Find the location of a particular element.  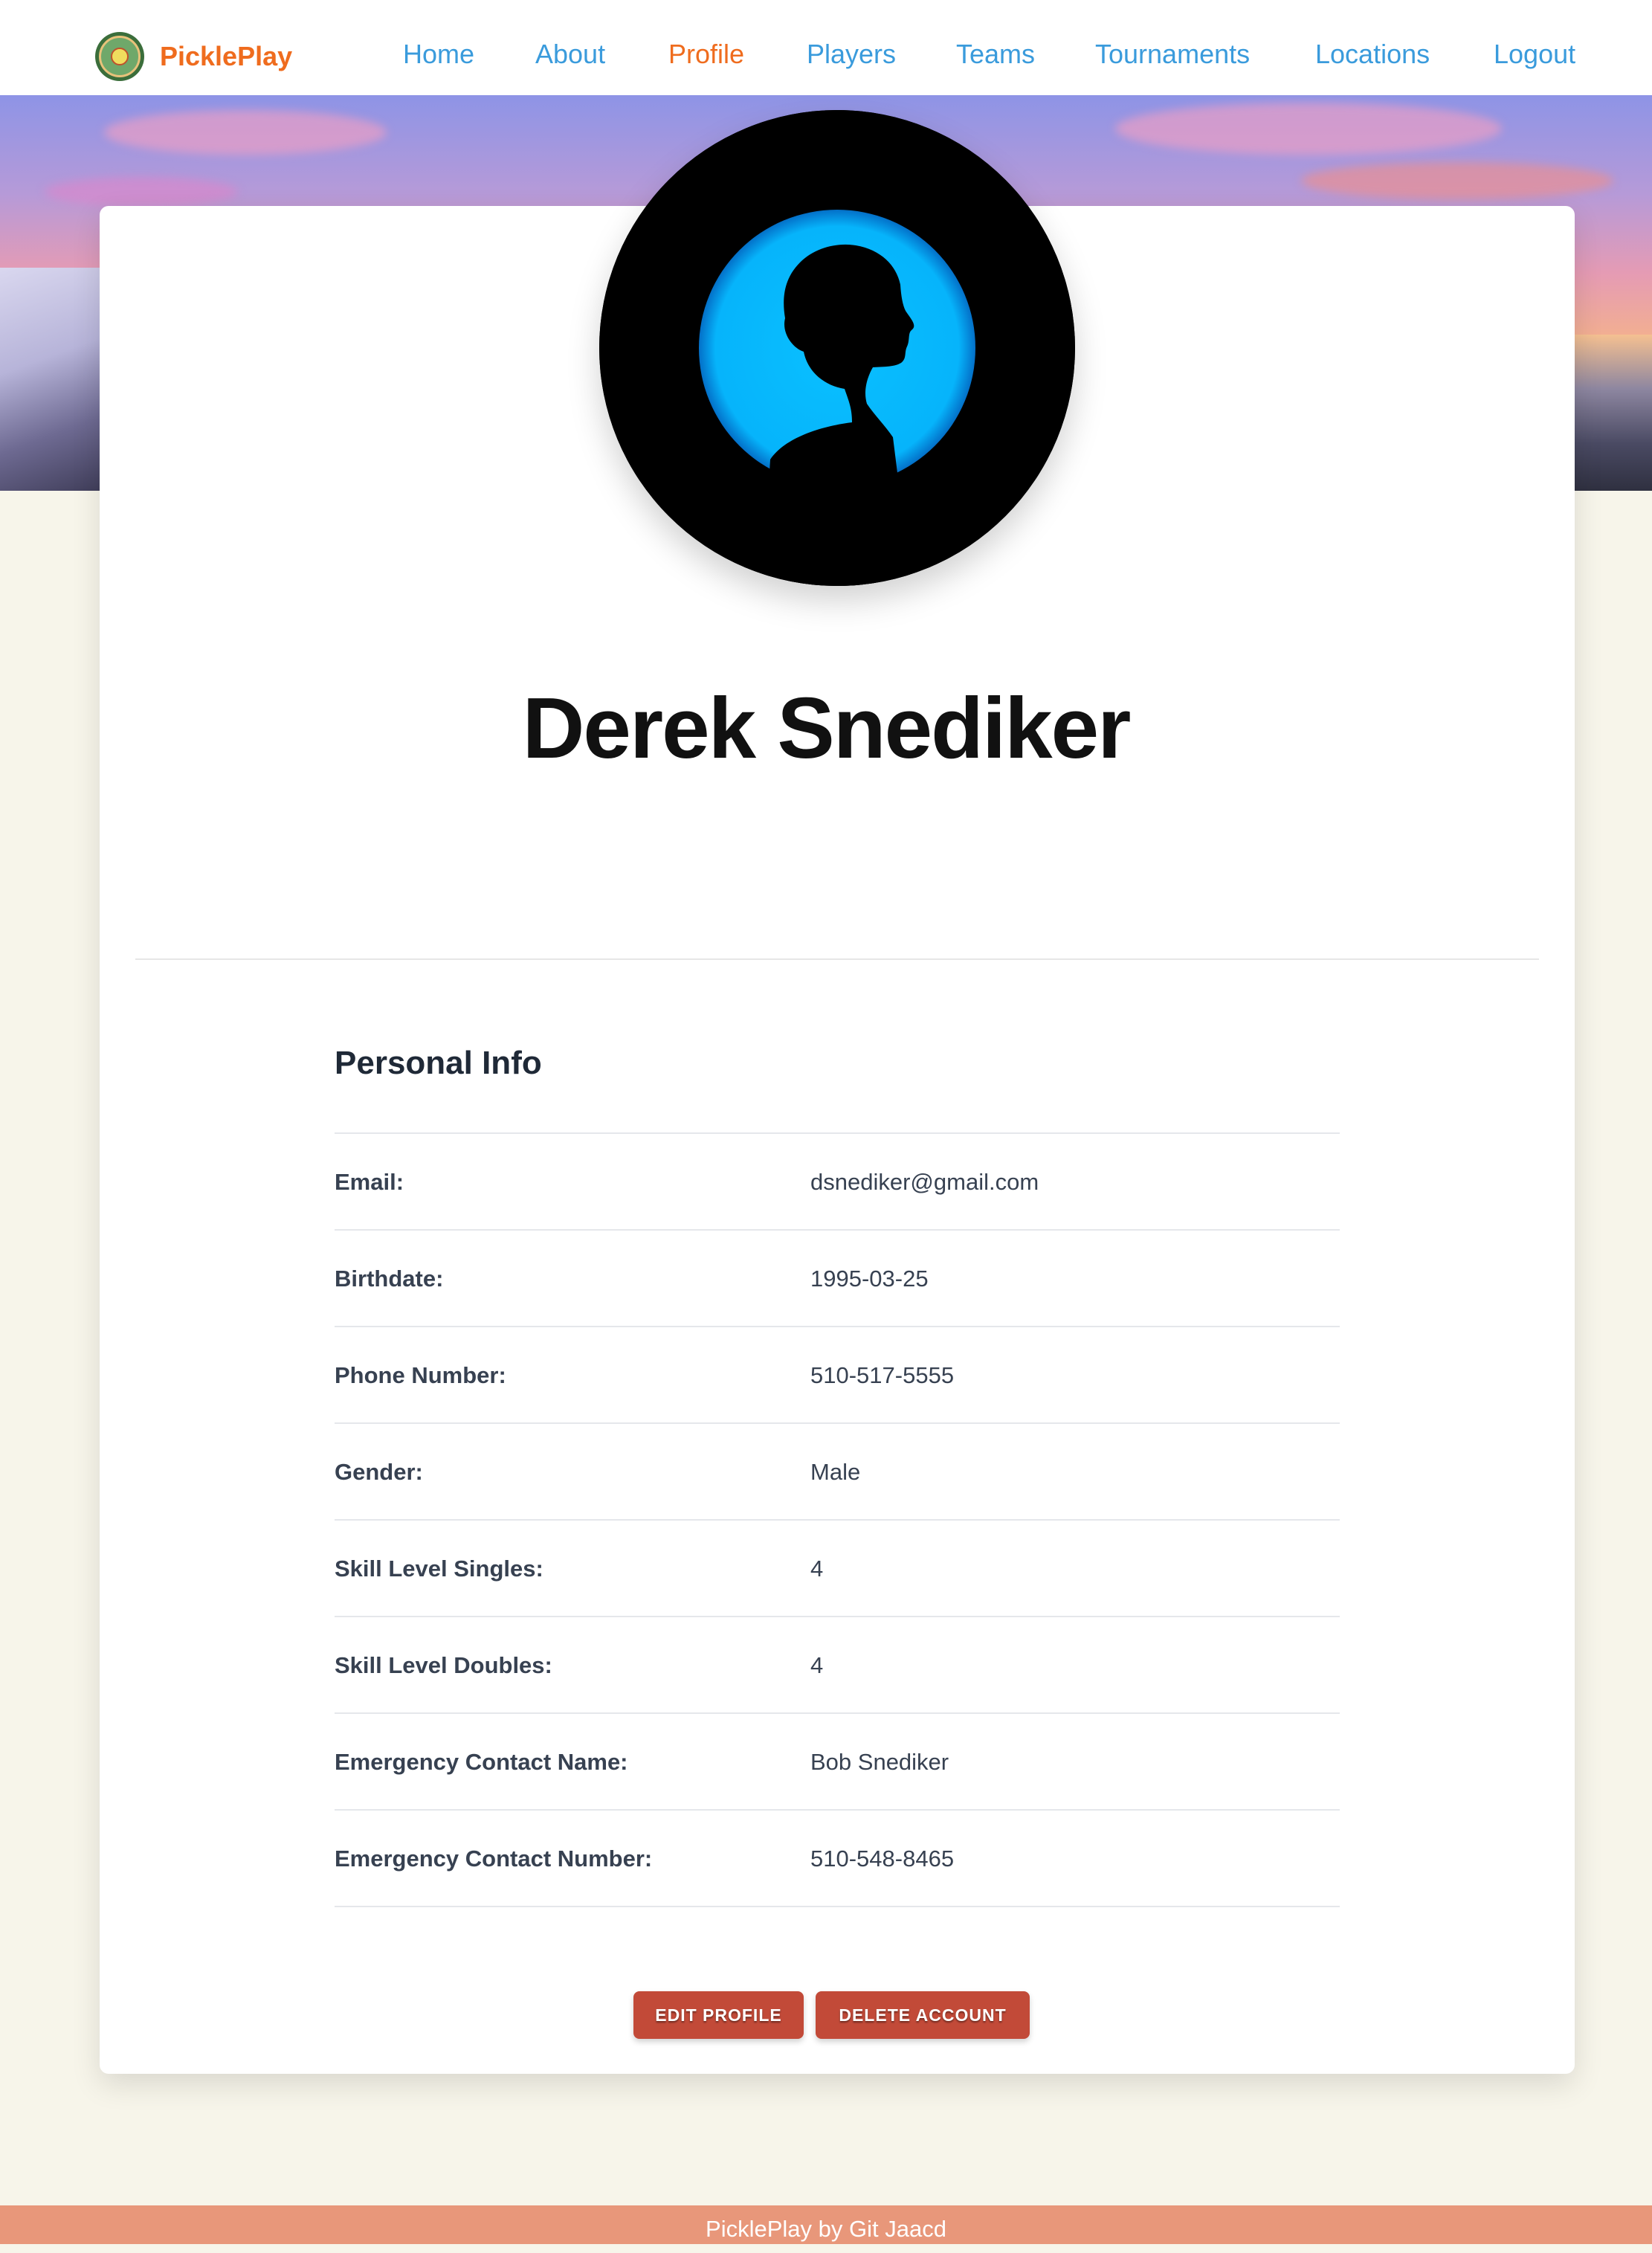

info-row-skill-singles: Skill Level Singles: 4 is located at coordinates (837, 1567).